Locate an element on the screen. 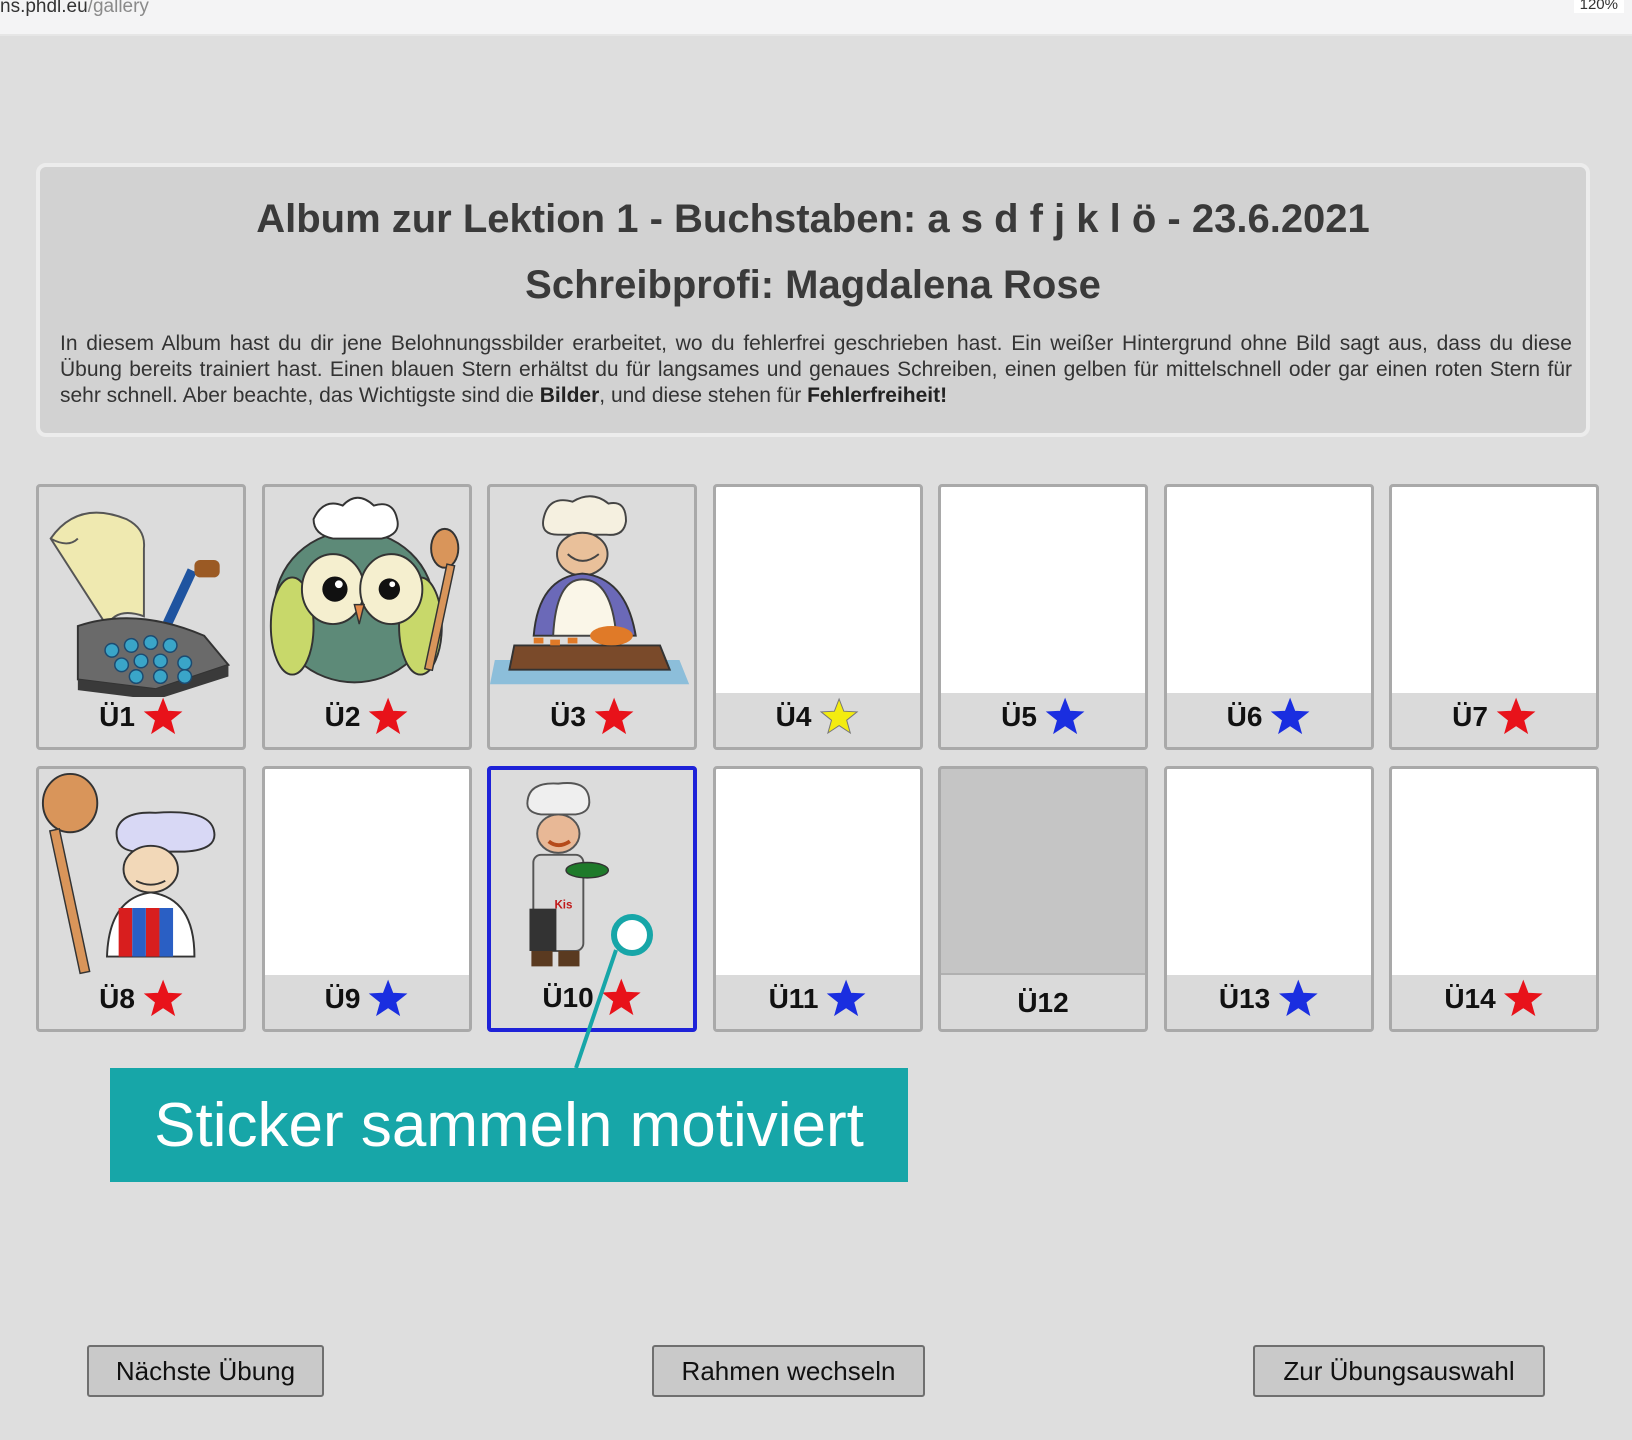  exercise-selection-button: Zur Übungsauswahl is located at coordinates (1399, 1371).